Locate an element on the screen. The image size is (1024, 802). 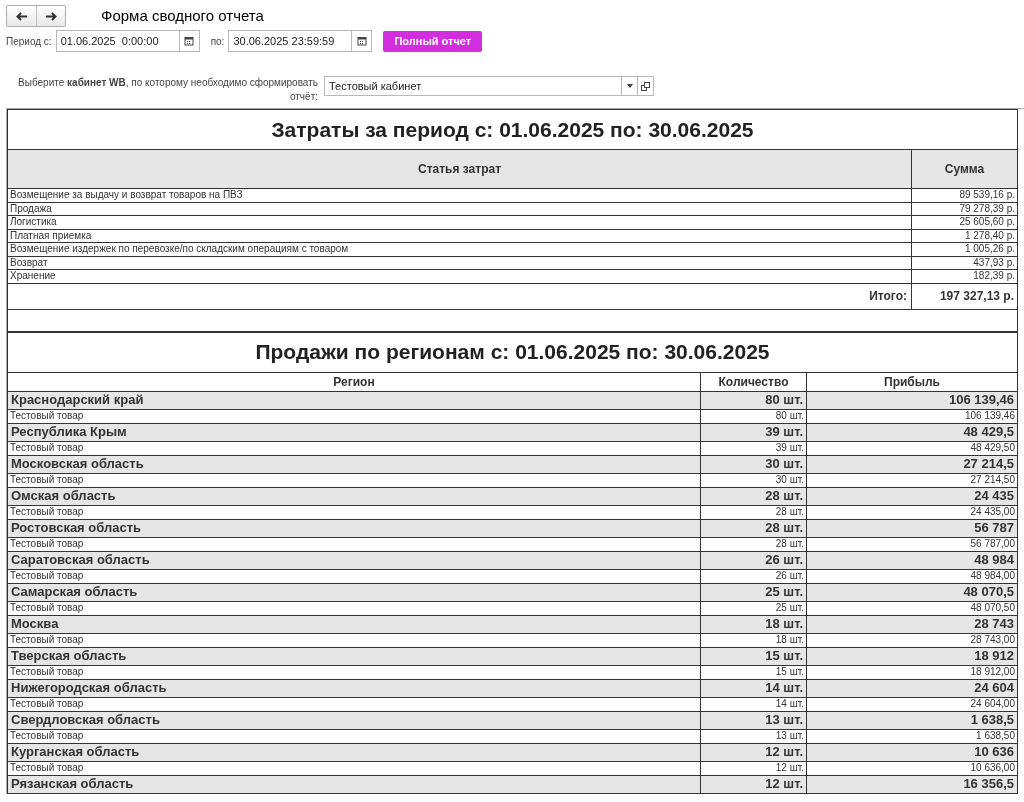
table-cell: 56 787,00 is located at coordinates (912, 544).